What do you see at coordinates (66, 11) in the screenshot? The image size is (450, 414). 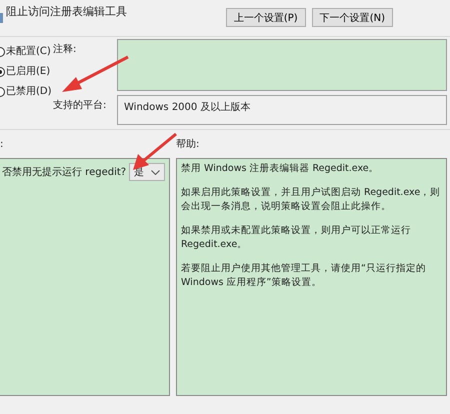 I see `window-title: 阻止访问注册表编辑工具` at bounding box center [66, 11].